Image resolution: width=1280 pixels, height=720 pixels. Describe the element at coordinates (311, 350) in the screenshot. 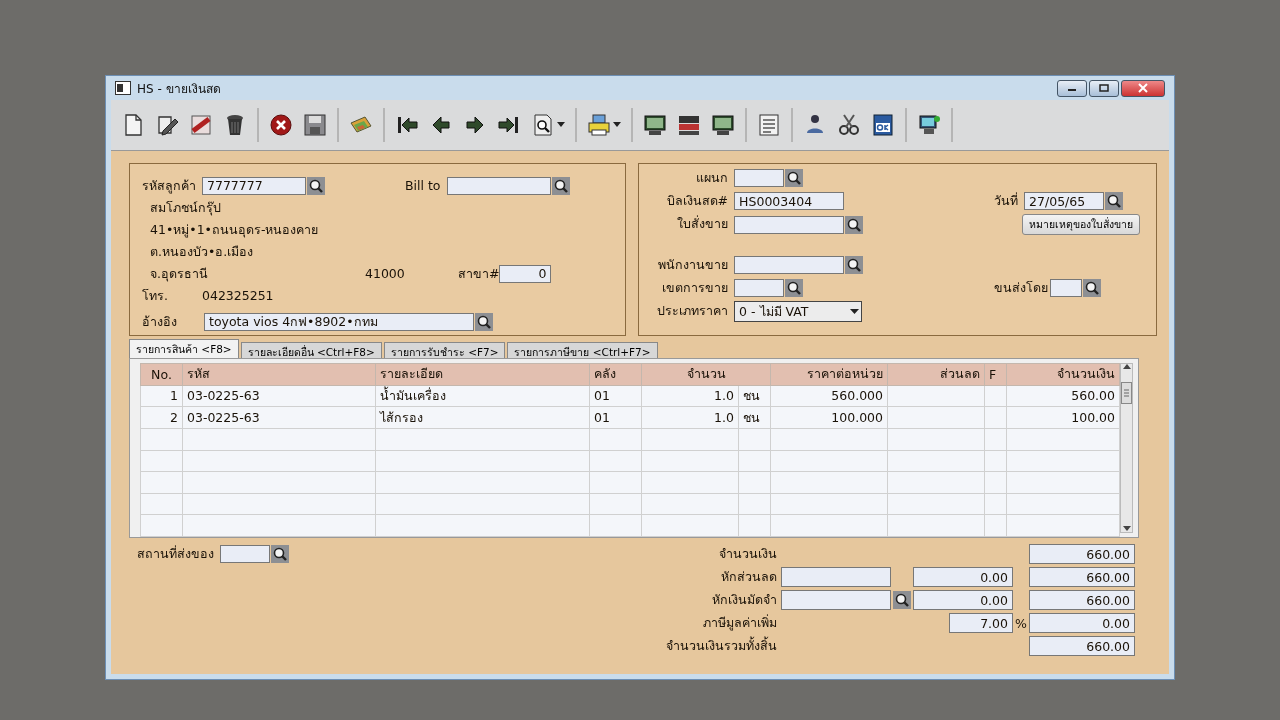

I see `tab: รายละเอียดอื่น <Ctrl+F8>` at that location.